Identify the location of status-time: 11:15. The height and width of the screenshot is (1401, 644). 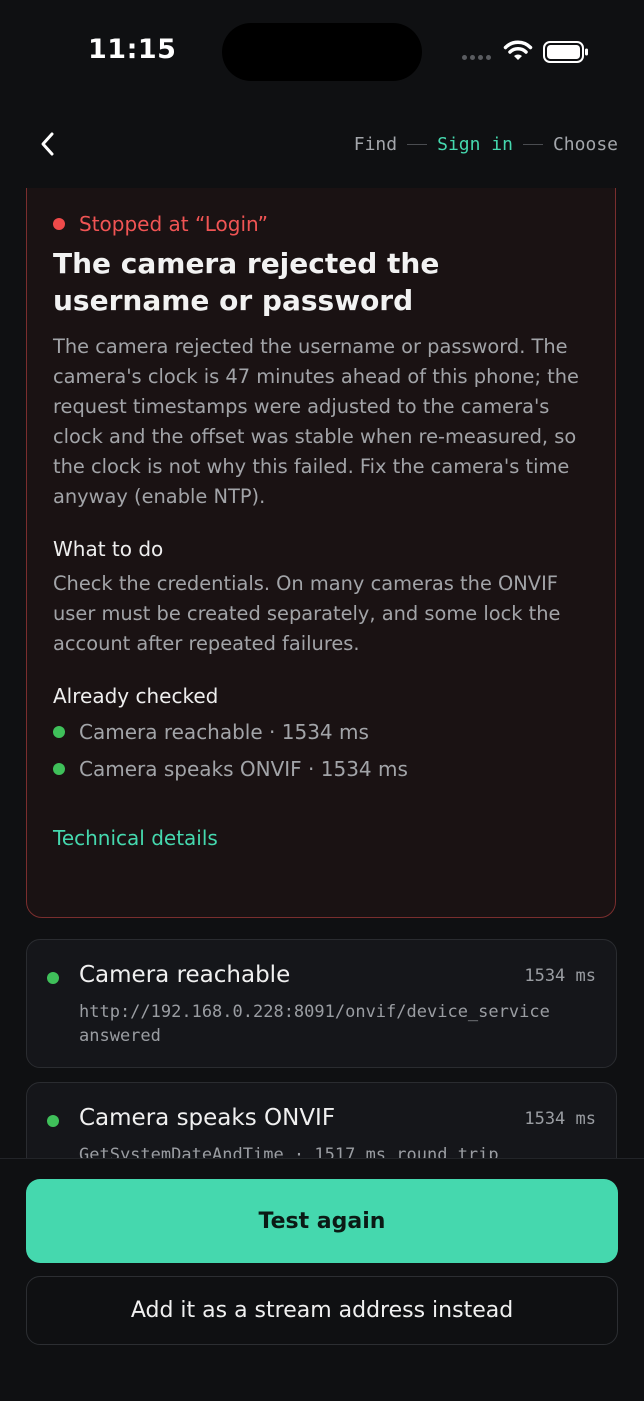
(132, 49).